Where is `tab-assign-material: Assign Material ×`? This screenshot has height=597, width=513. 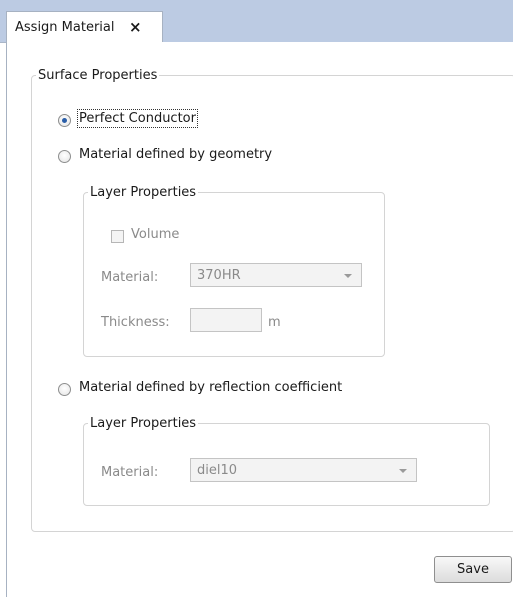
tab-assign-material: Assign Material × is located at coordinates (84, 27).